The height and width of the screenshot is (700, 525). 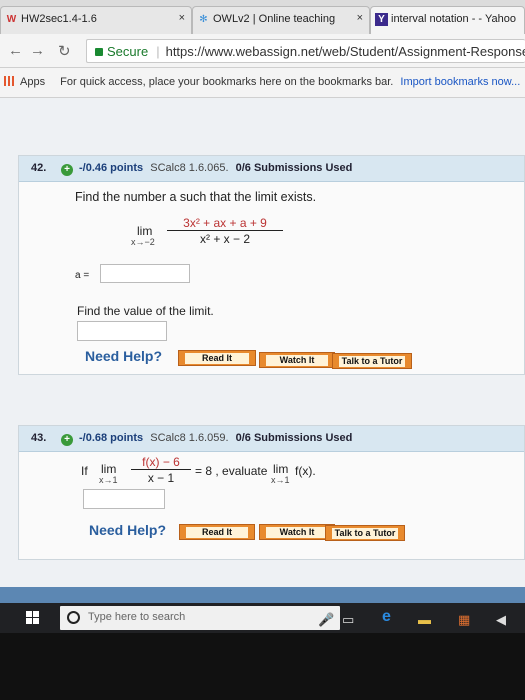 I want to click on limit-operator-2: lim, so click(x=281, y=469).